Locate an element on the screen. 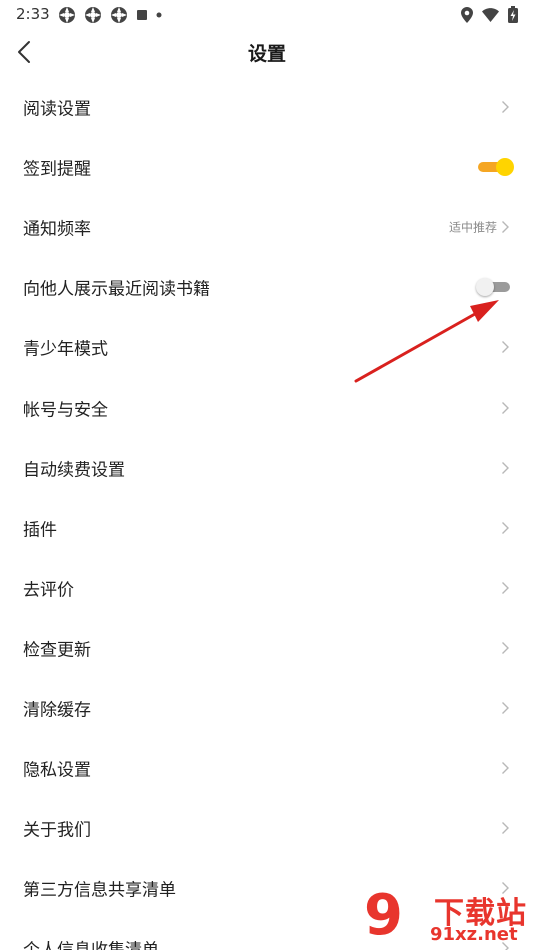 Image resolution: width=534 pixels, height=950 pixels. title-bar: 设置 is located at coordinates (267, 52).